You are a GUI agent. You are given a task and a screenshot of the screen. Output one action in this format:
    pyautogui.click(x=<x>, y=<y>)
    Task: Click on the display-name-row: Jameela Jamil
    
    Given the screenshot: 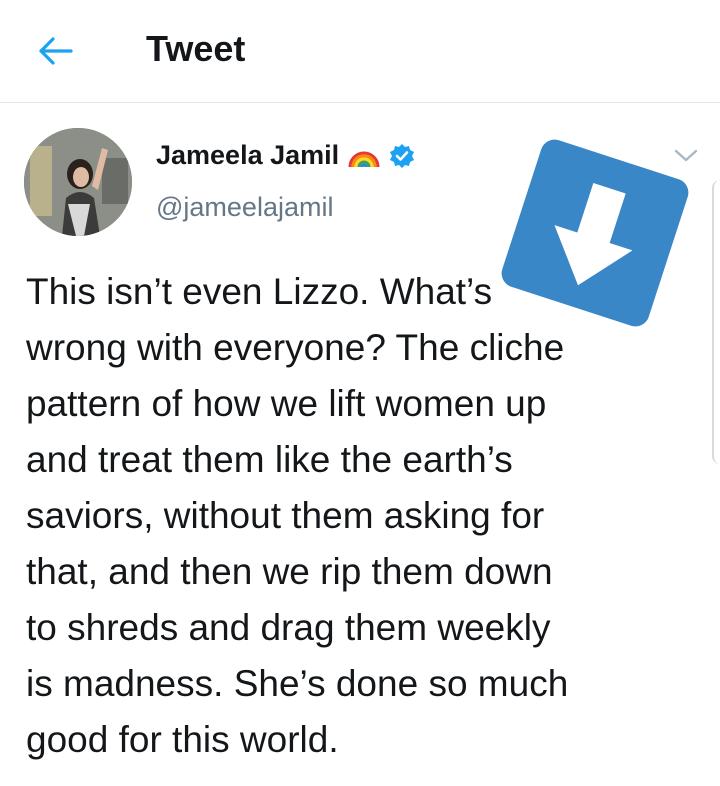 What is the action you would take?
    pyautogui.click(x=285, y=155)
    